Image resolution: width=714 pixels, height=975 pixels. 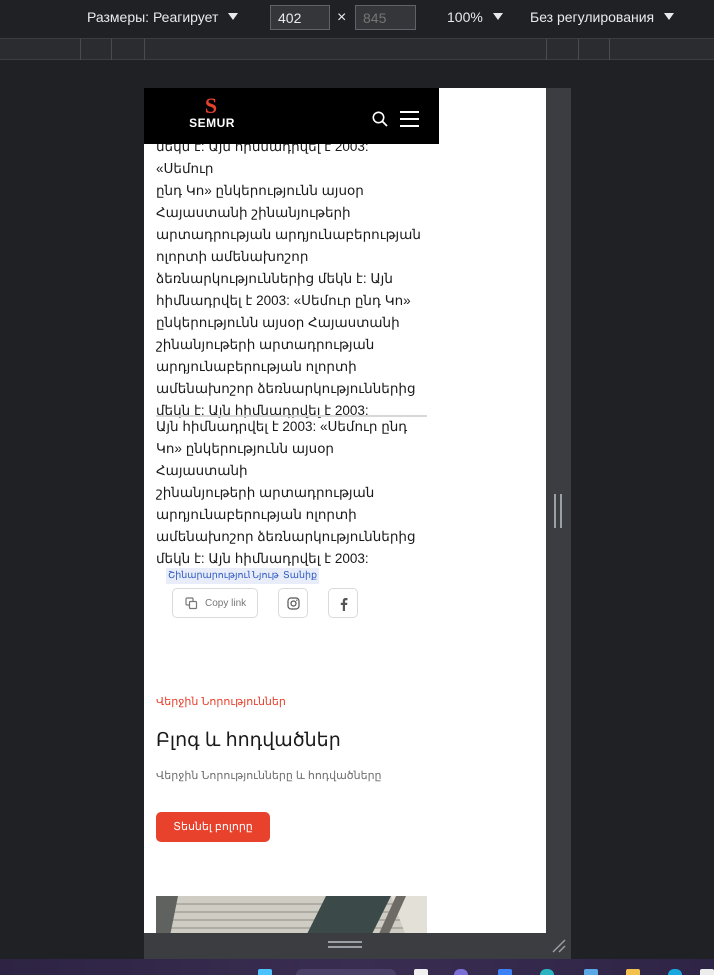 I want to click on dimensions-label: Размеры: Реагирует, so click(x=153, y=17).